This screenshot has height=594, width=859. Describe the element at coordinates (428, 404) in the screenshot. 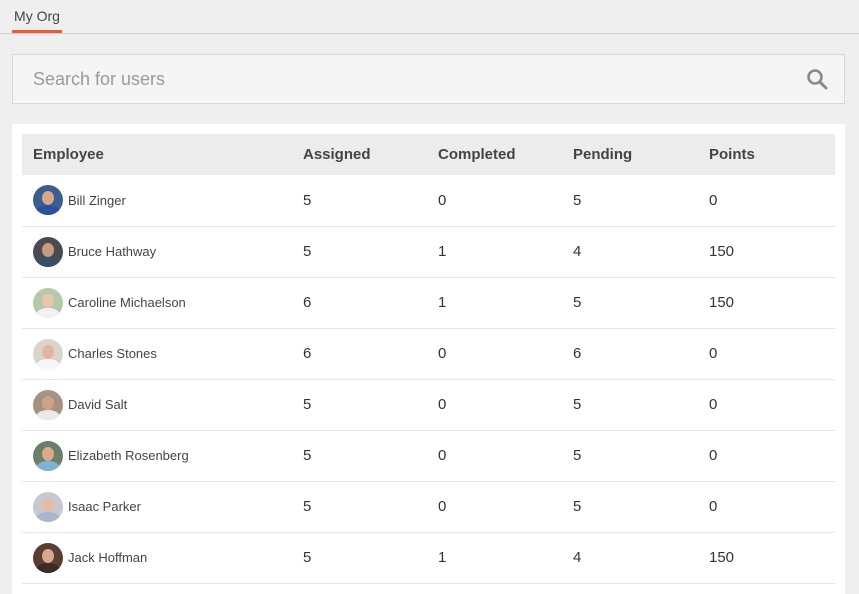

I see `table-row: David Salt 5 0 5 0` at that location.